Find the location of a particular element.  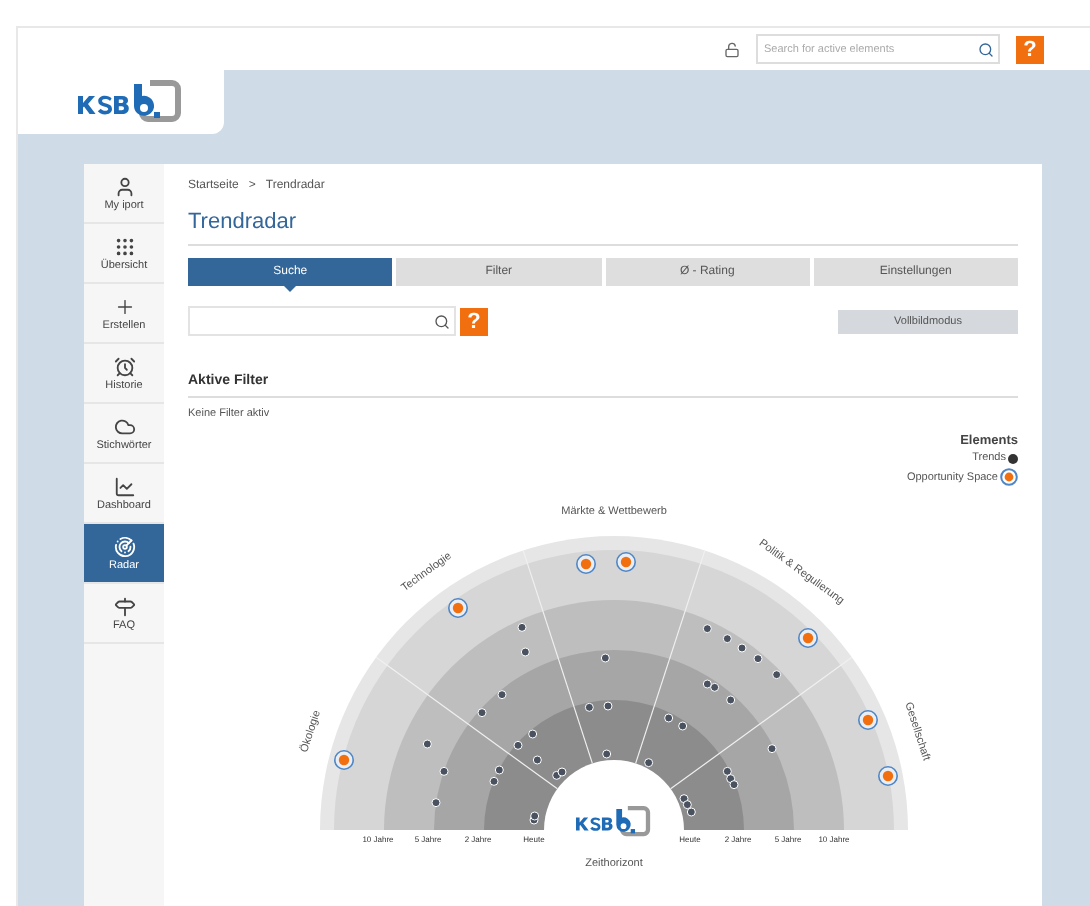

radar-icon is located at coordinates (124, 546).